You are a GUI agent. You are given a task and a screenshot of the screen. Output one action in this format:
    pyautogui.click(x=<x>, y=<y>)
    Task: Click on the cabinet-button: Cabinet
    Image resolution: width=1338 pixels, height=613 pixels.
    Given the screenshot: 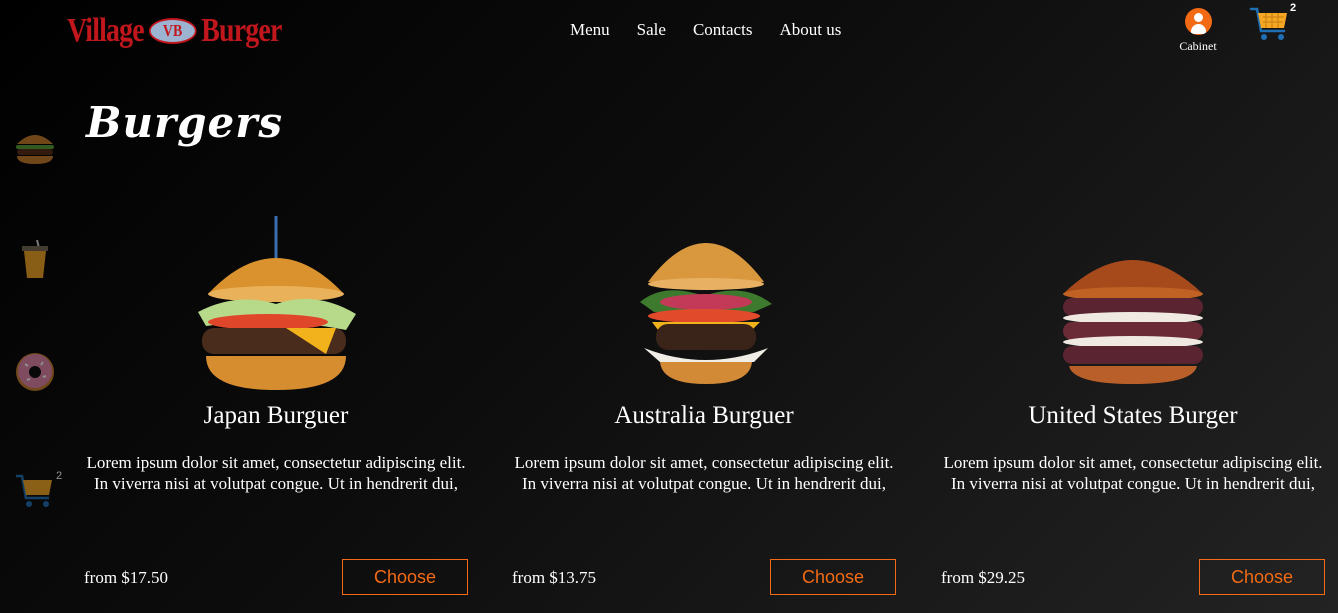 What is the action you would take?
    pyautogui.click(x=1198, y=31)
    